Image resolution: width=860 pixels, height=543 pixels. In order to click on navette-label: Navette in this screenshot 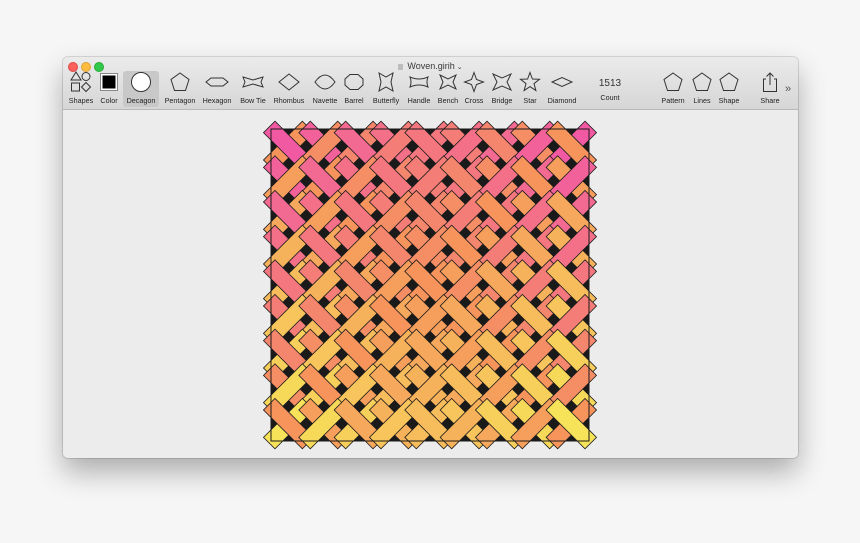, I will do `click(325, 100)`.